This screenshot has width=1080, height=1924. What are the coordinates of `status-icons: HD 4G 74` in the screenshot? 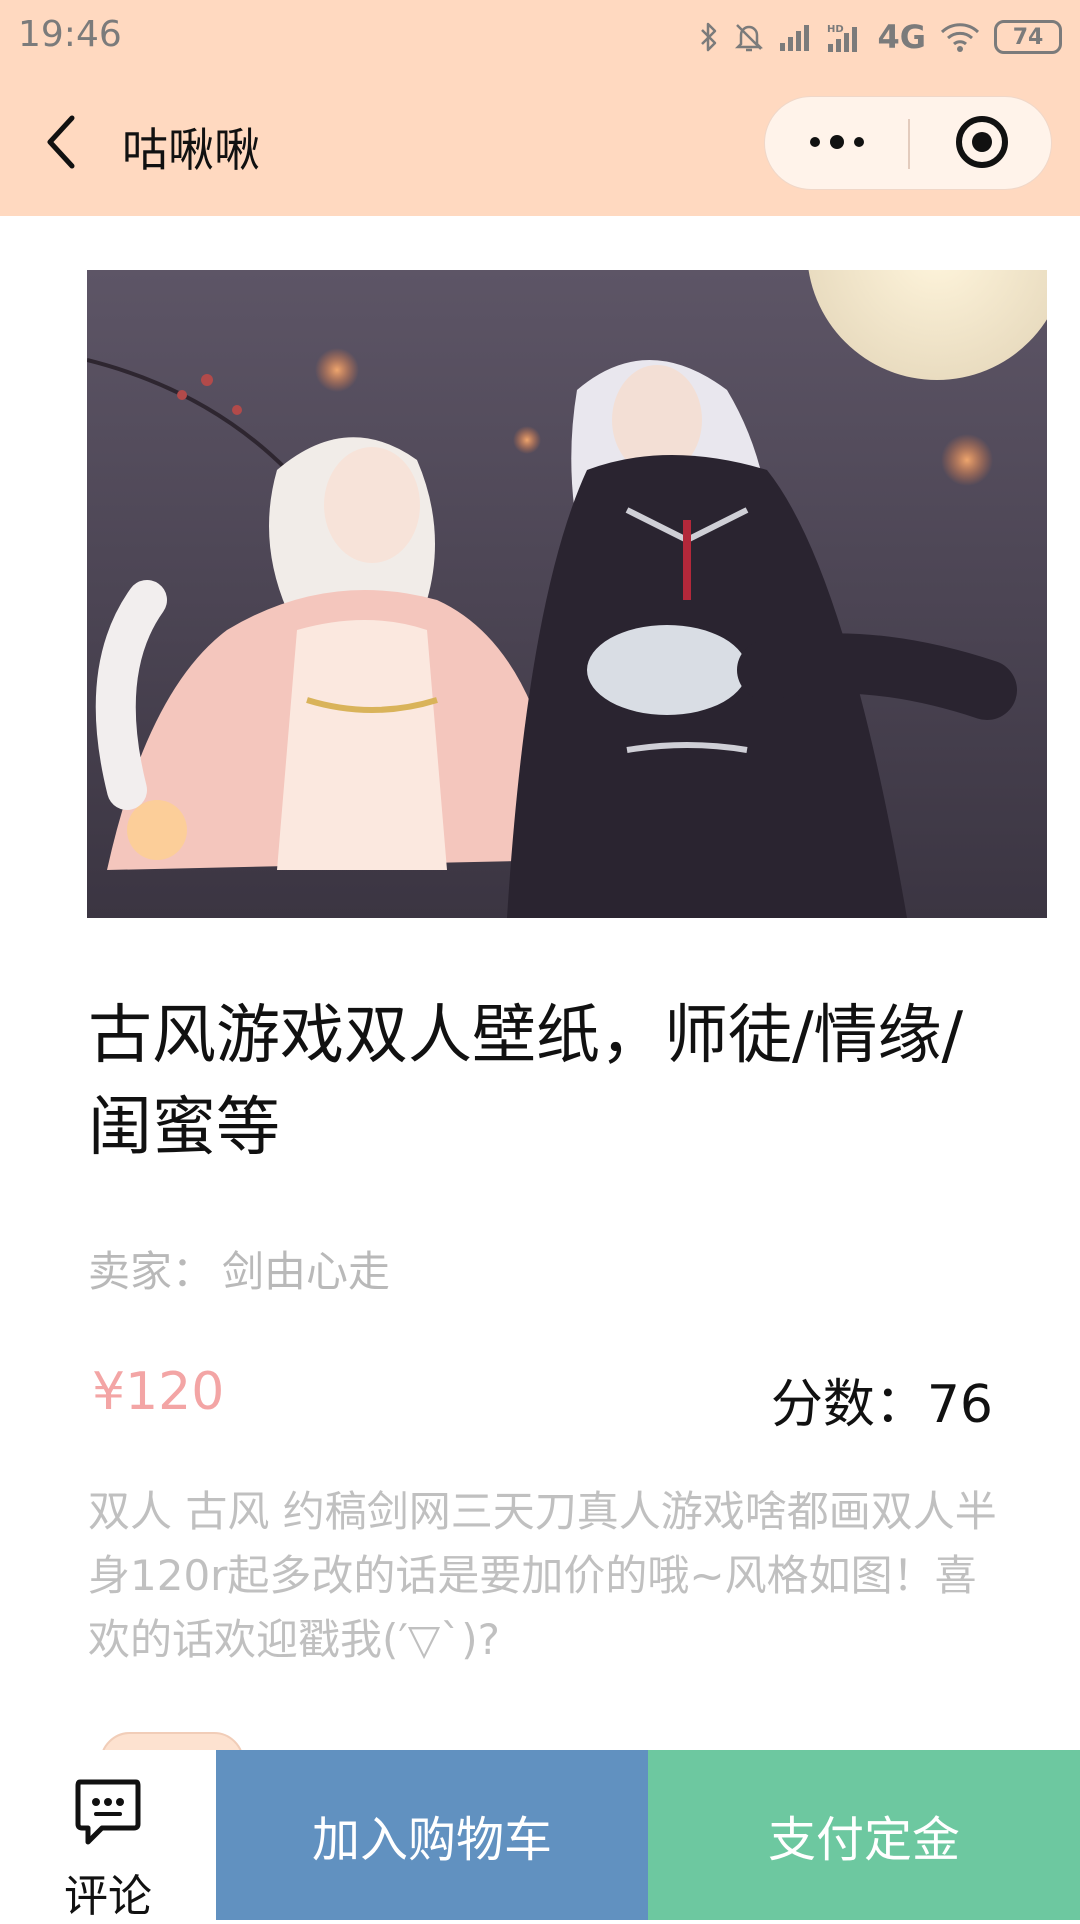 It's located at (880, 37).